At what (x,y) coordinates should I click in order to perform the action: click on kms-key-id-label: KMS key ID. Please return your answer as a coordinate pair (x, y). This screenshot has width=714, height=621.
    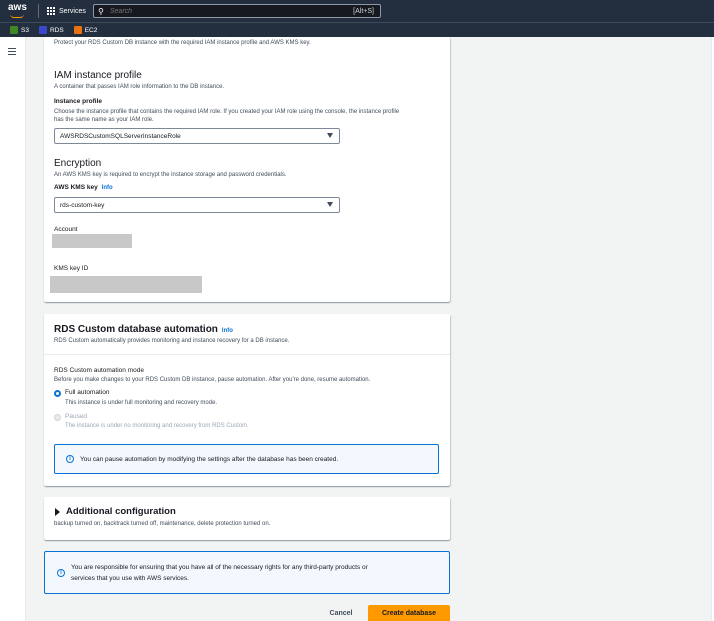
    Looking at the image, I should click on (71, 268).